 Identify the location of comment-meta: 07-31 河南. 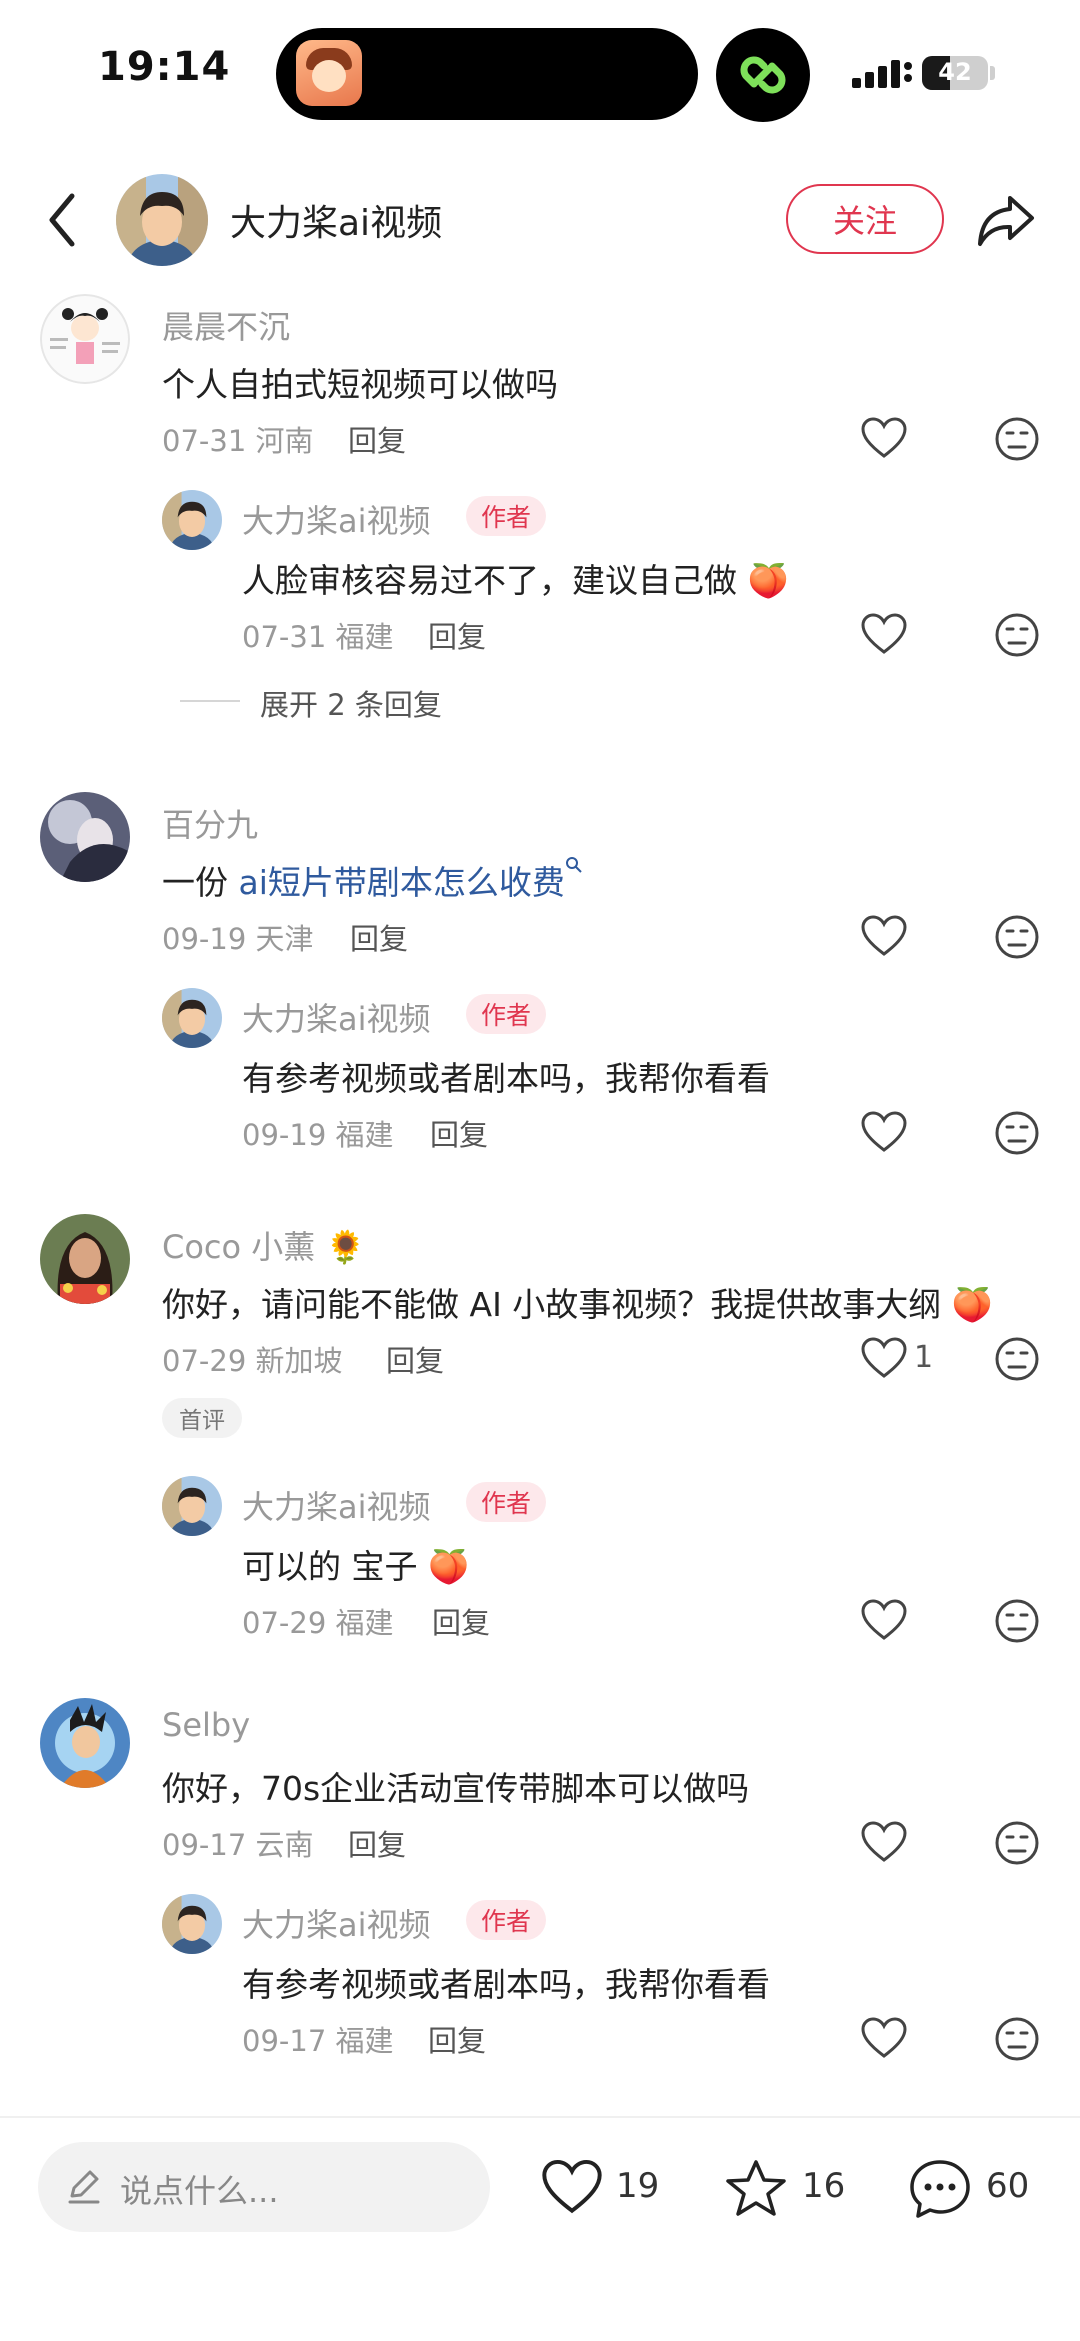
(238, 441).